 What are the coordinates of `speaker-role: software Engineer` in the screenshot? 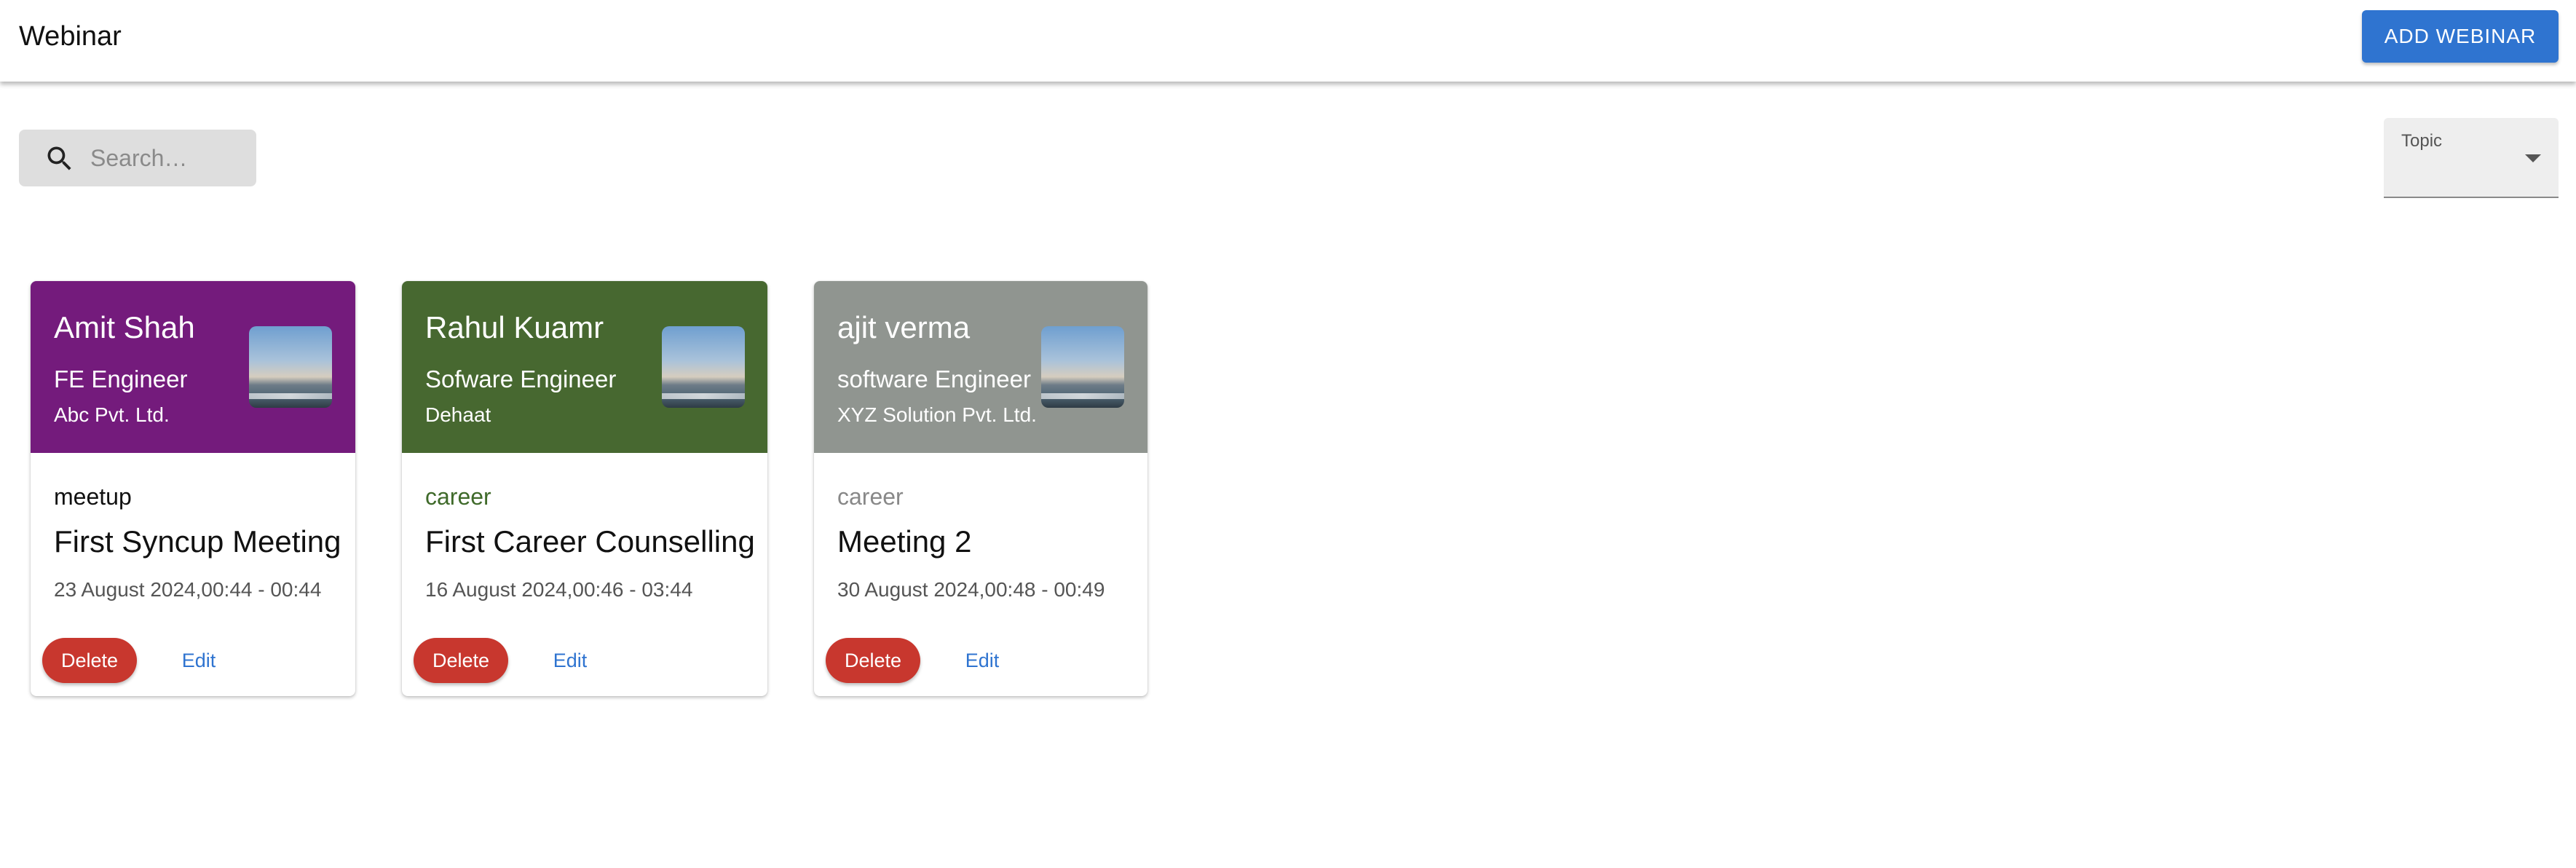 It's located at (934, 379).